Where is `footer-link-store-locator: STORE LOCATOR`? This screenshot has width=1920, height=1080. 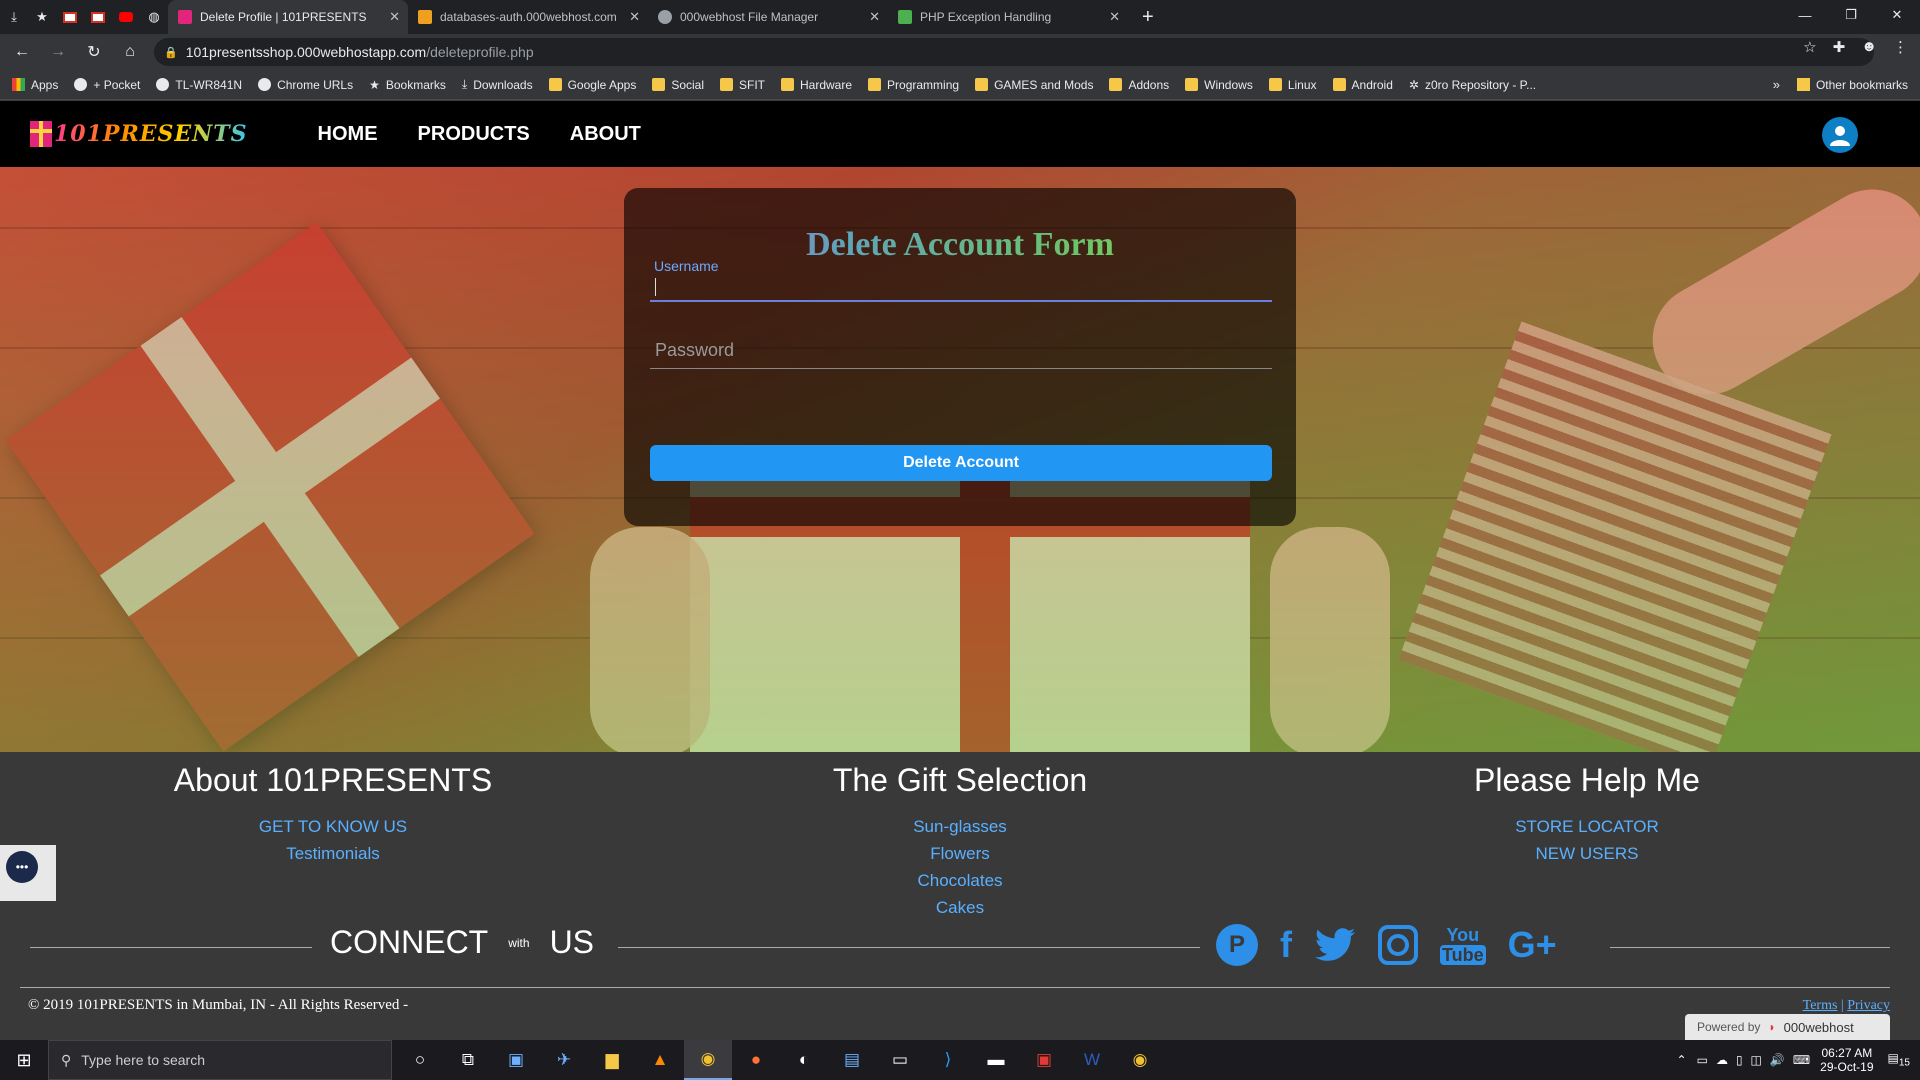
footer-link-store-locator: STORE LOCATOR is located at coordinates (1587, 826).